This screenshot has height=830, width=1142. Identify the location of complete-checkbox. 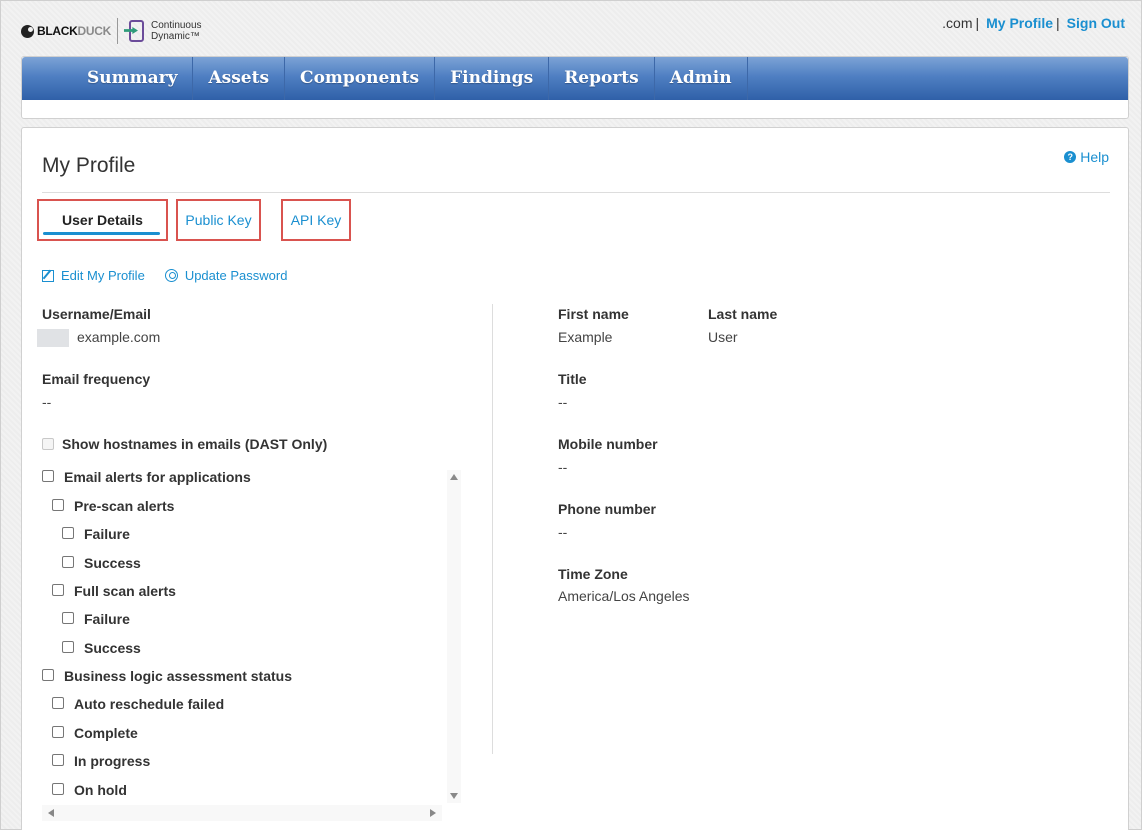
(58, 732).